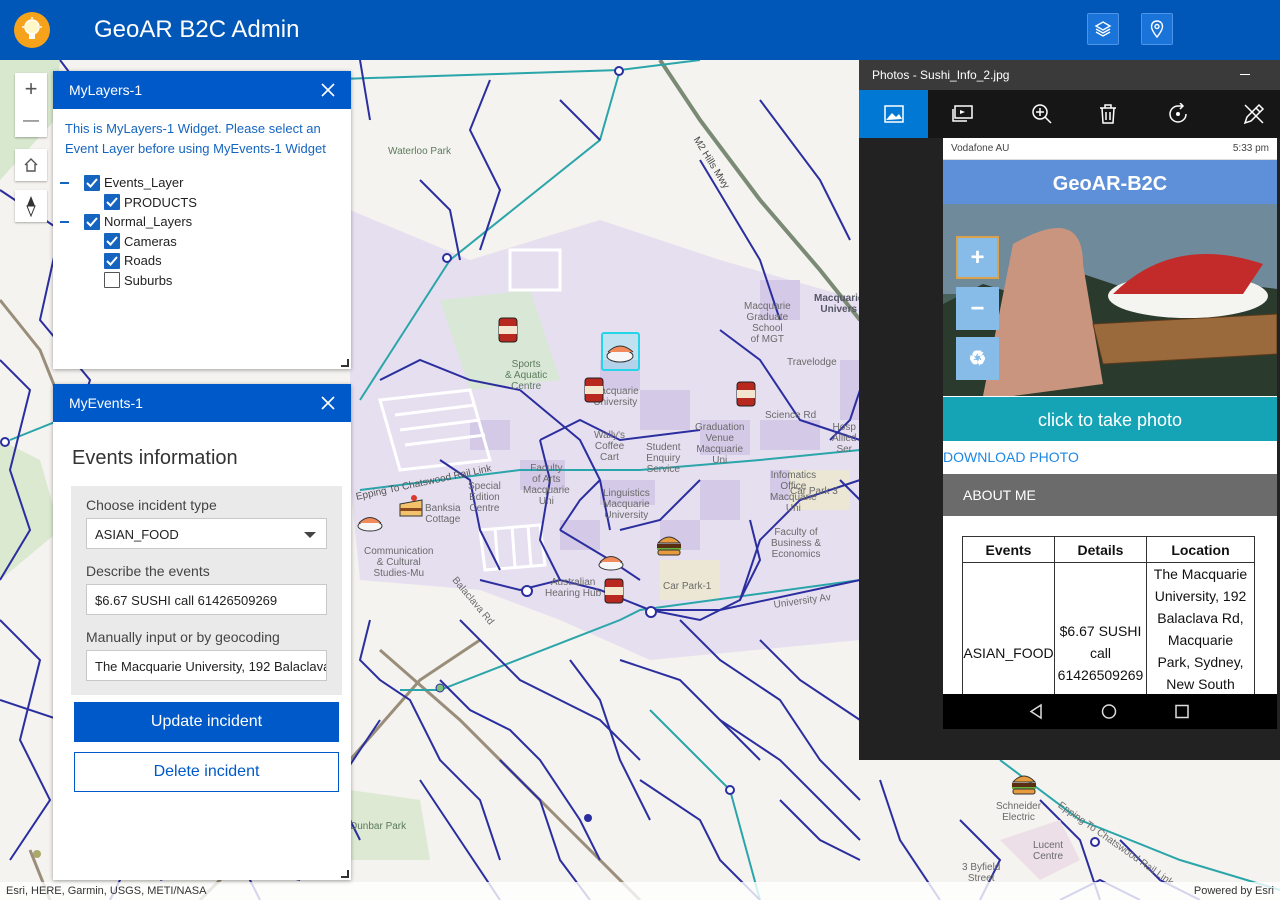 The image size is (1280, 900). I want to click on layer-label: PRODUCTS, so click(160, 202).